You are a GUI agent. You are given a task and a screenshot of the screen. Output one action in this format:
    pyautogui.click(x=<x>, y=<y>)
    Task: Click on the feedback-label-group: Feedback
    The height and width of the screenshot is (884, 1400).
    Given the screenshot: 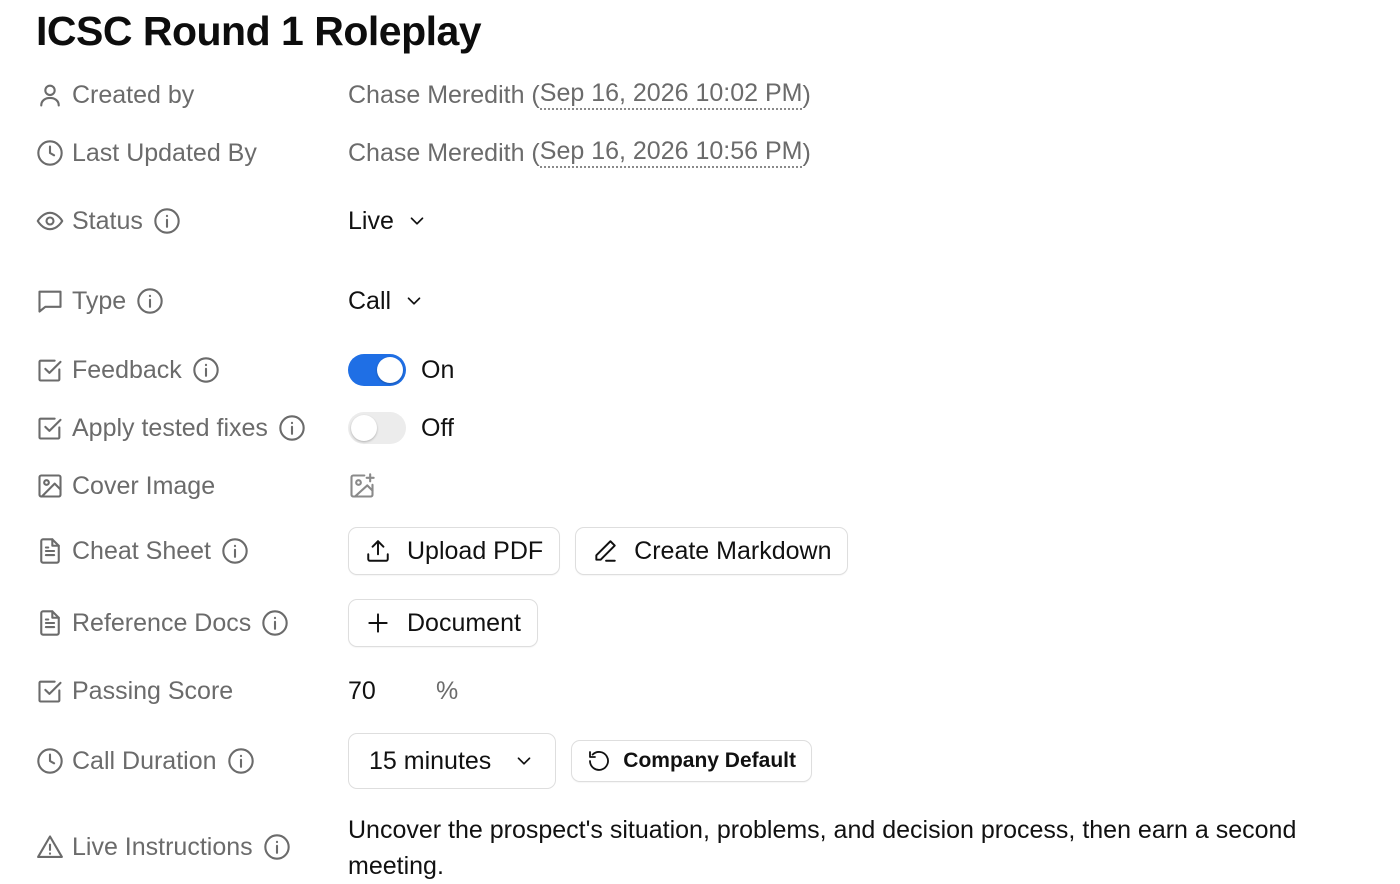 What is the action you would take?
    pyautogui.click(x=128, y=370)
    